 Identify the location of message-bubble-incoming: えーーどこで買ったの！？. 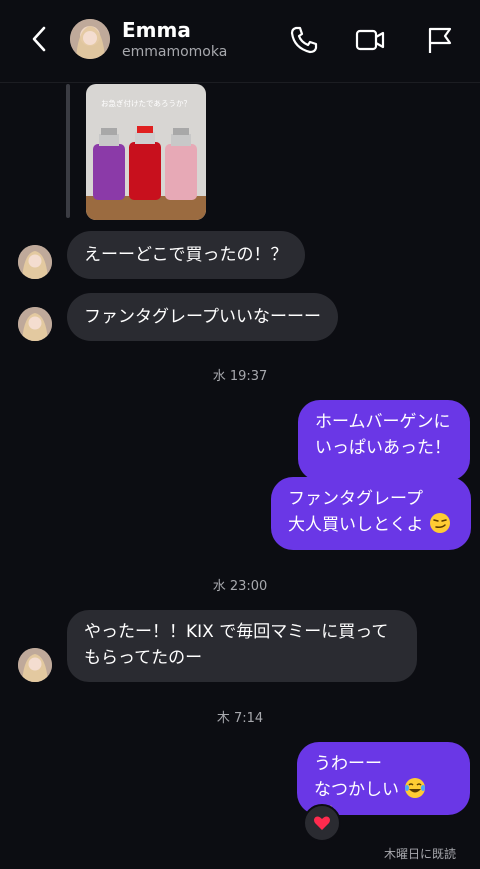
(186, 255).